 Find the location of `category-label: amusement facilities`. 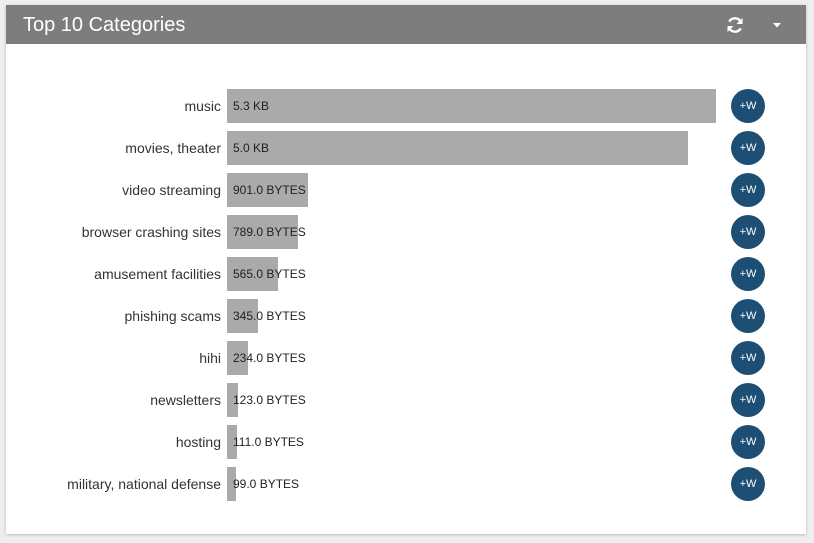

category-label: amusement facilities is located at coordinates (157, 274).